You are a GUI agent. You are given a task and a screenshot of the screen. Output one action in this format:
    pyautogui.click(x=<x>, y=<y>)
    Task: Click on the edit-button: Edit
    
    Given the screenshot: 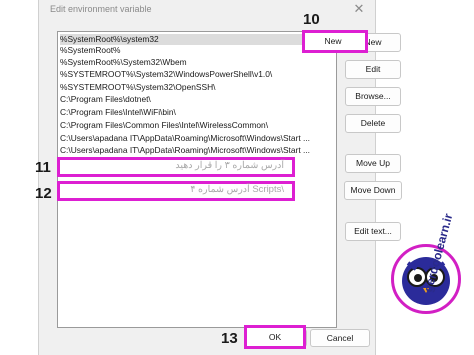 What is the action you would take?
    pyautogui.click(x=373, y=69)
    